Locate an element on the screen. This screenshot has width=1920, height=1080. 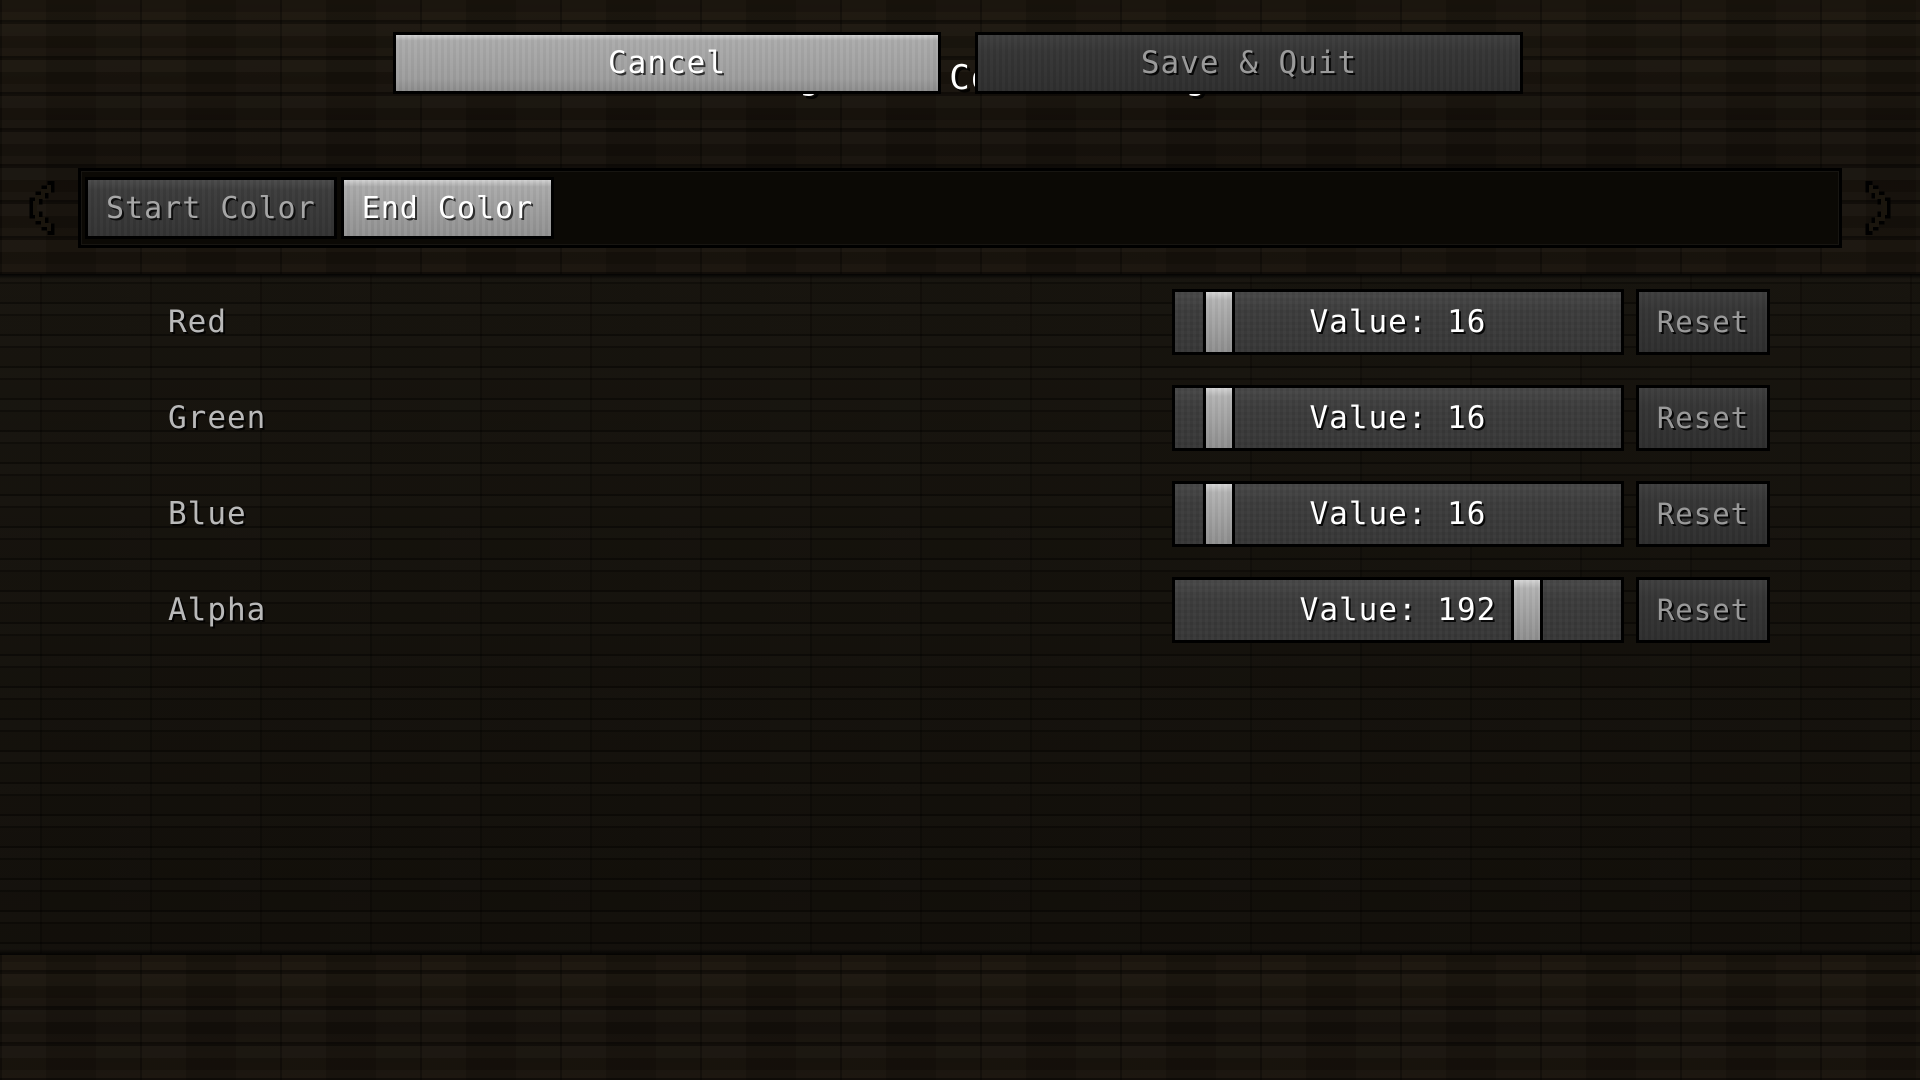
option-label-alpha: Alpha is located at coordinates (217, 610).